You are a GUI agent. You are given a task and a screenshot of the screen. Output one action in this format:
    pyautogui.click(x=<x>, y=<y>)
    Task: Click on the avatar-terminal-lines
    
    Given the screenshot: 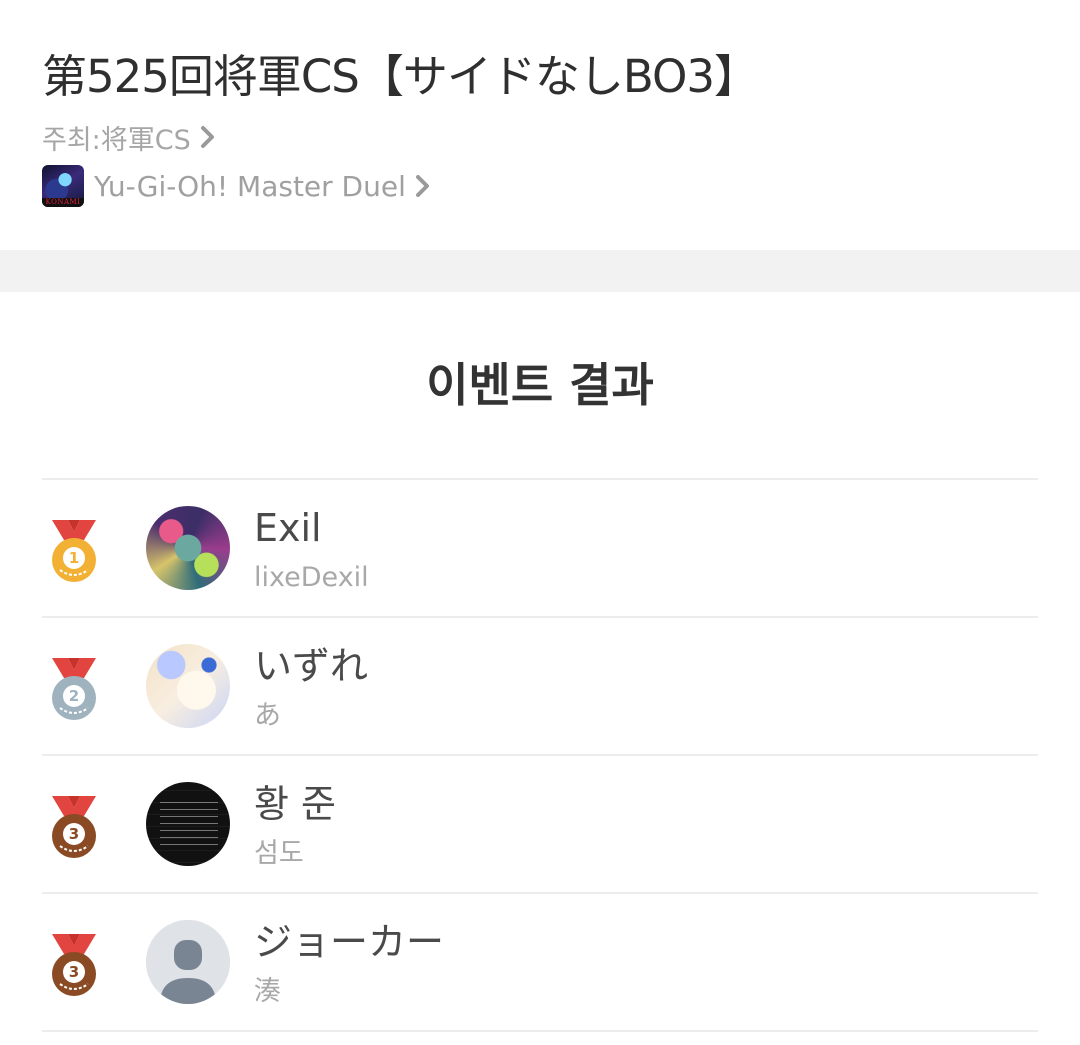 What is the action you would take?
    pyautogui.click(x=189, y=824)
    